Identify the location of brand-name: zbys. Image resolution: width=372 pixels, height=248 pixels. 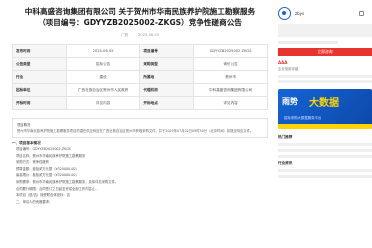
(300, 13).